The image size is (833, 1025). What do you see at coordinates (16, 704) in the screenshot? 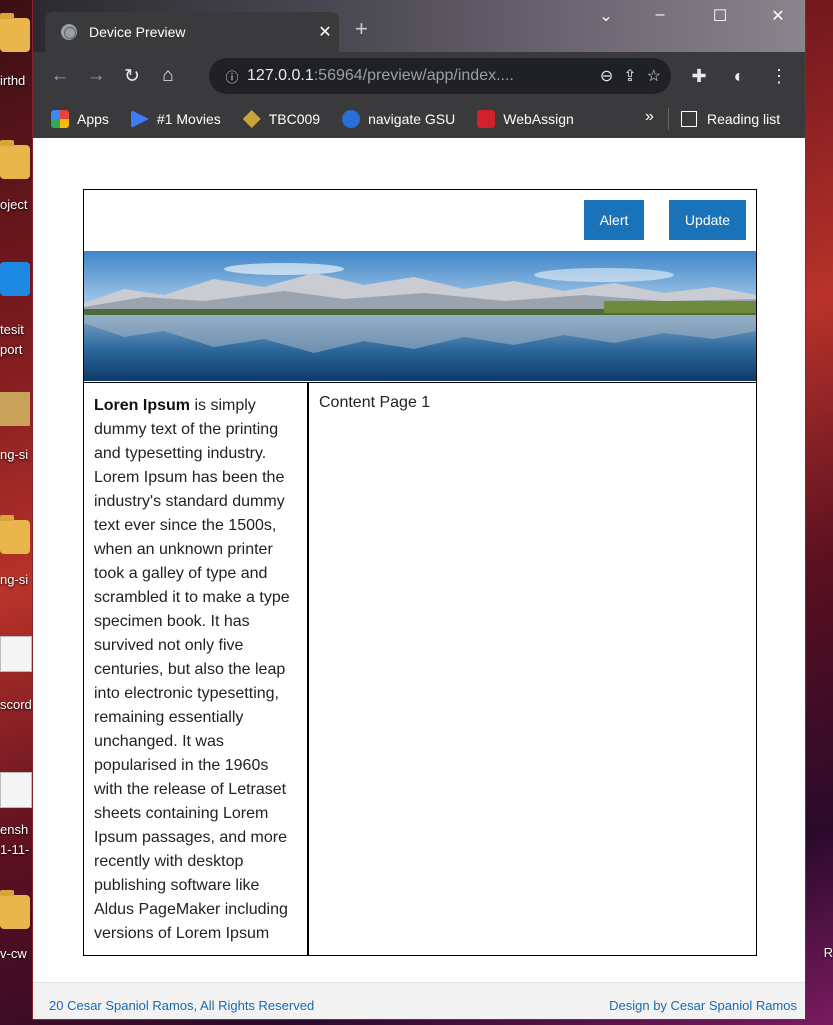
I see `desktop-label: scord` at bounding box center [16, 704].